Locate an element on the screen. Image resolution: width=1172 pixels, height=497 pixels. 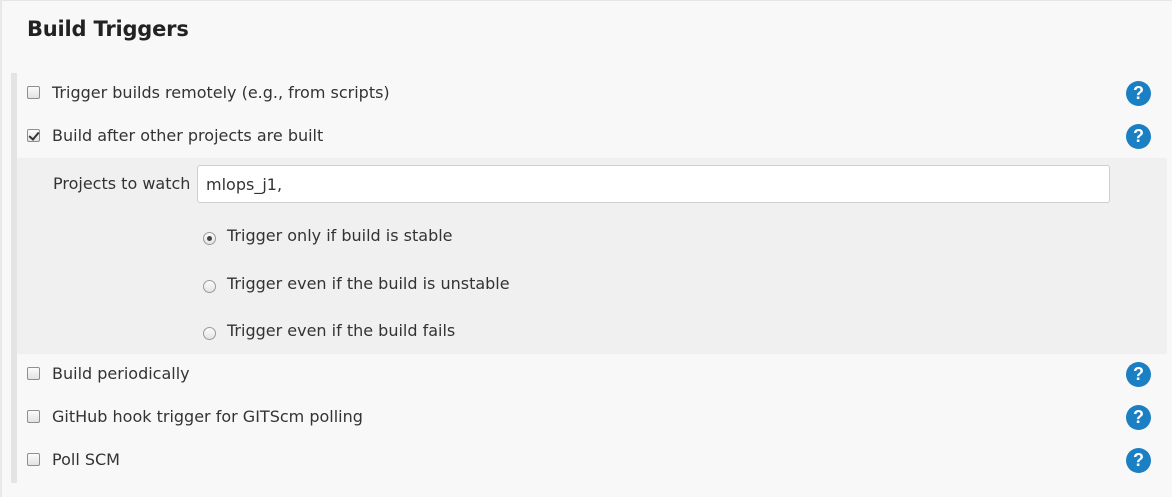
trigger-unstable-option: Trigger even if the build is unstable is located at coordinates (356, 283).